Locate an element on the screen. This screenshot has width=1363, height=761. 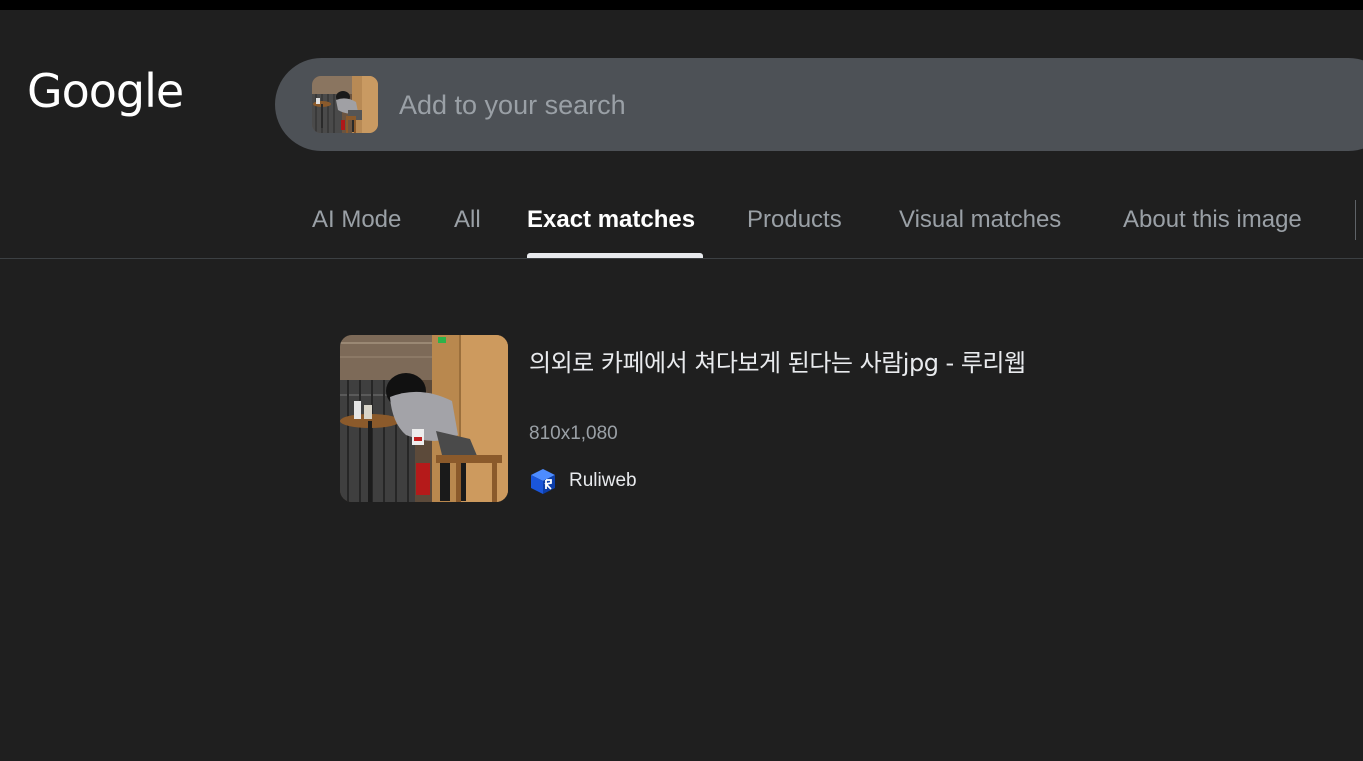
tab-products: Products is located at coordinates (794, 220).